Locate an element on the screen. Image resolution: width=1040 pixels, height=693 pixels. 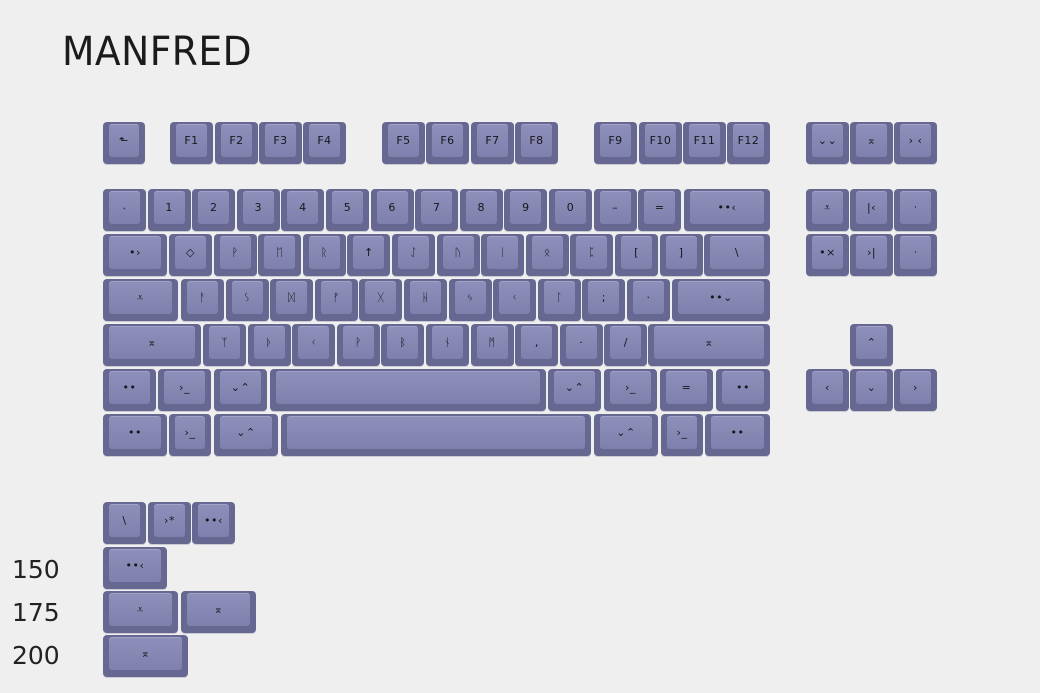
keycap-legend: / is located at coordinates (625, 342).